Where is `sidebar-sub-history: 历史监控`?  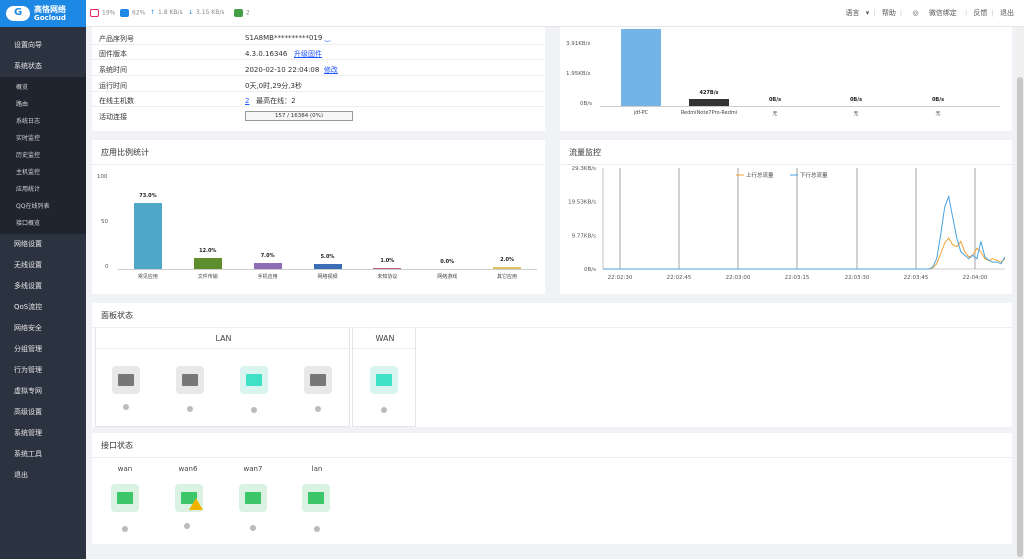 sidebar-sub-history: 历史监控 is located at coordinates (43, 155).